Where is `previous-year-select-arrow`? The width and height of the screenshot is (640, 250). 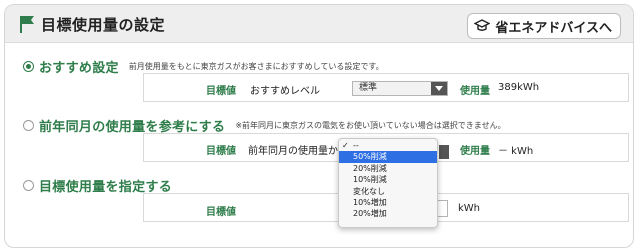 previous-year-select-arrow is located at coordinates (444, 152).